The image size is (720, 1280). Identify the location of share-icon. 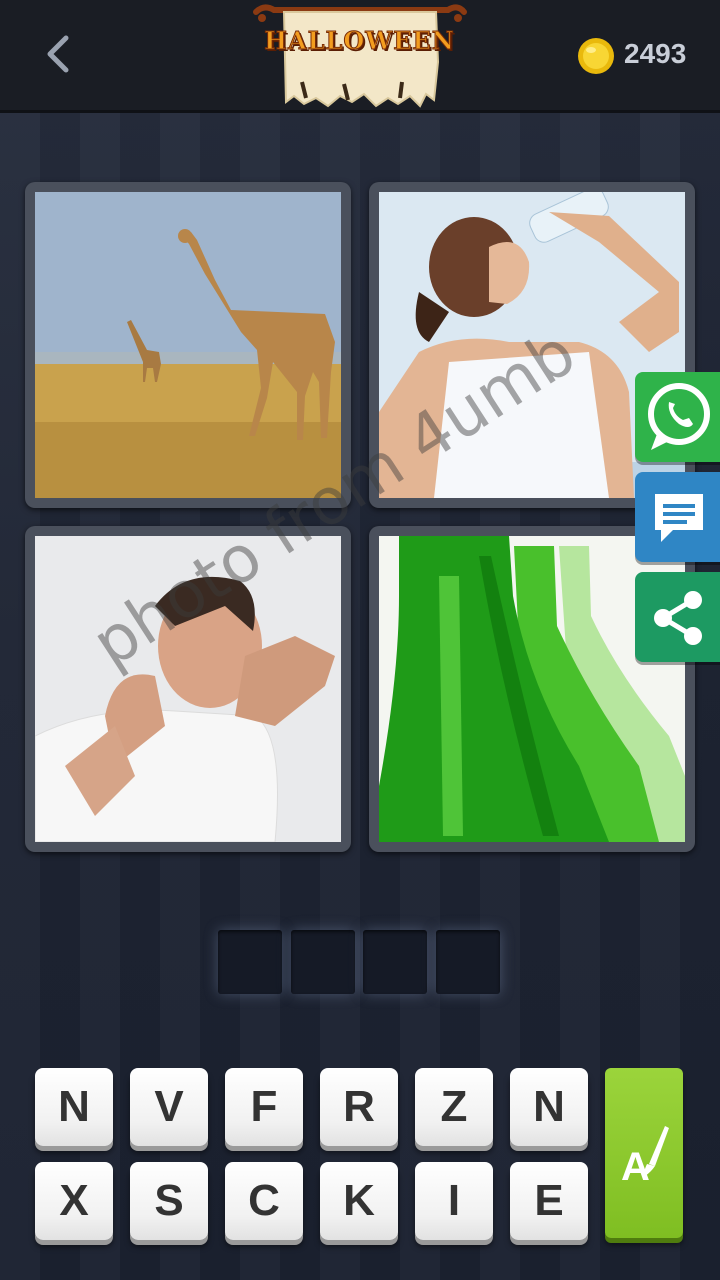
(678, 618).